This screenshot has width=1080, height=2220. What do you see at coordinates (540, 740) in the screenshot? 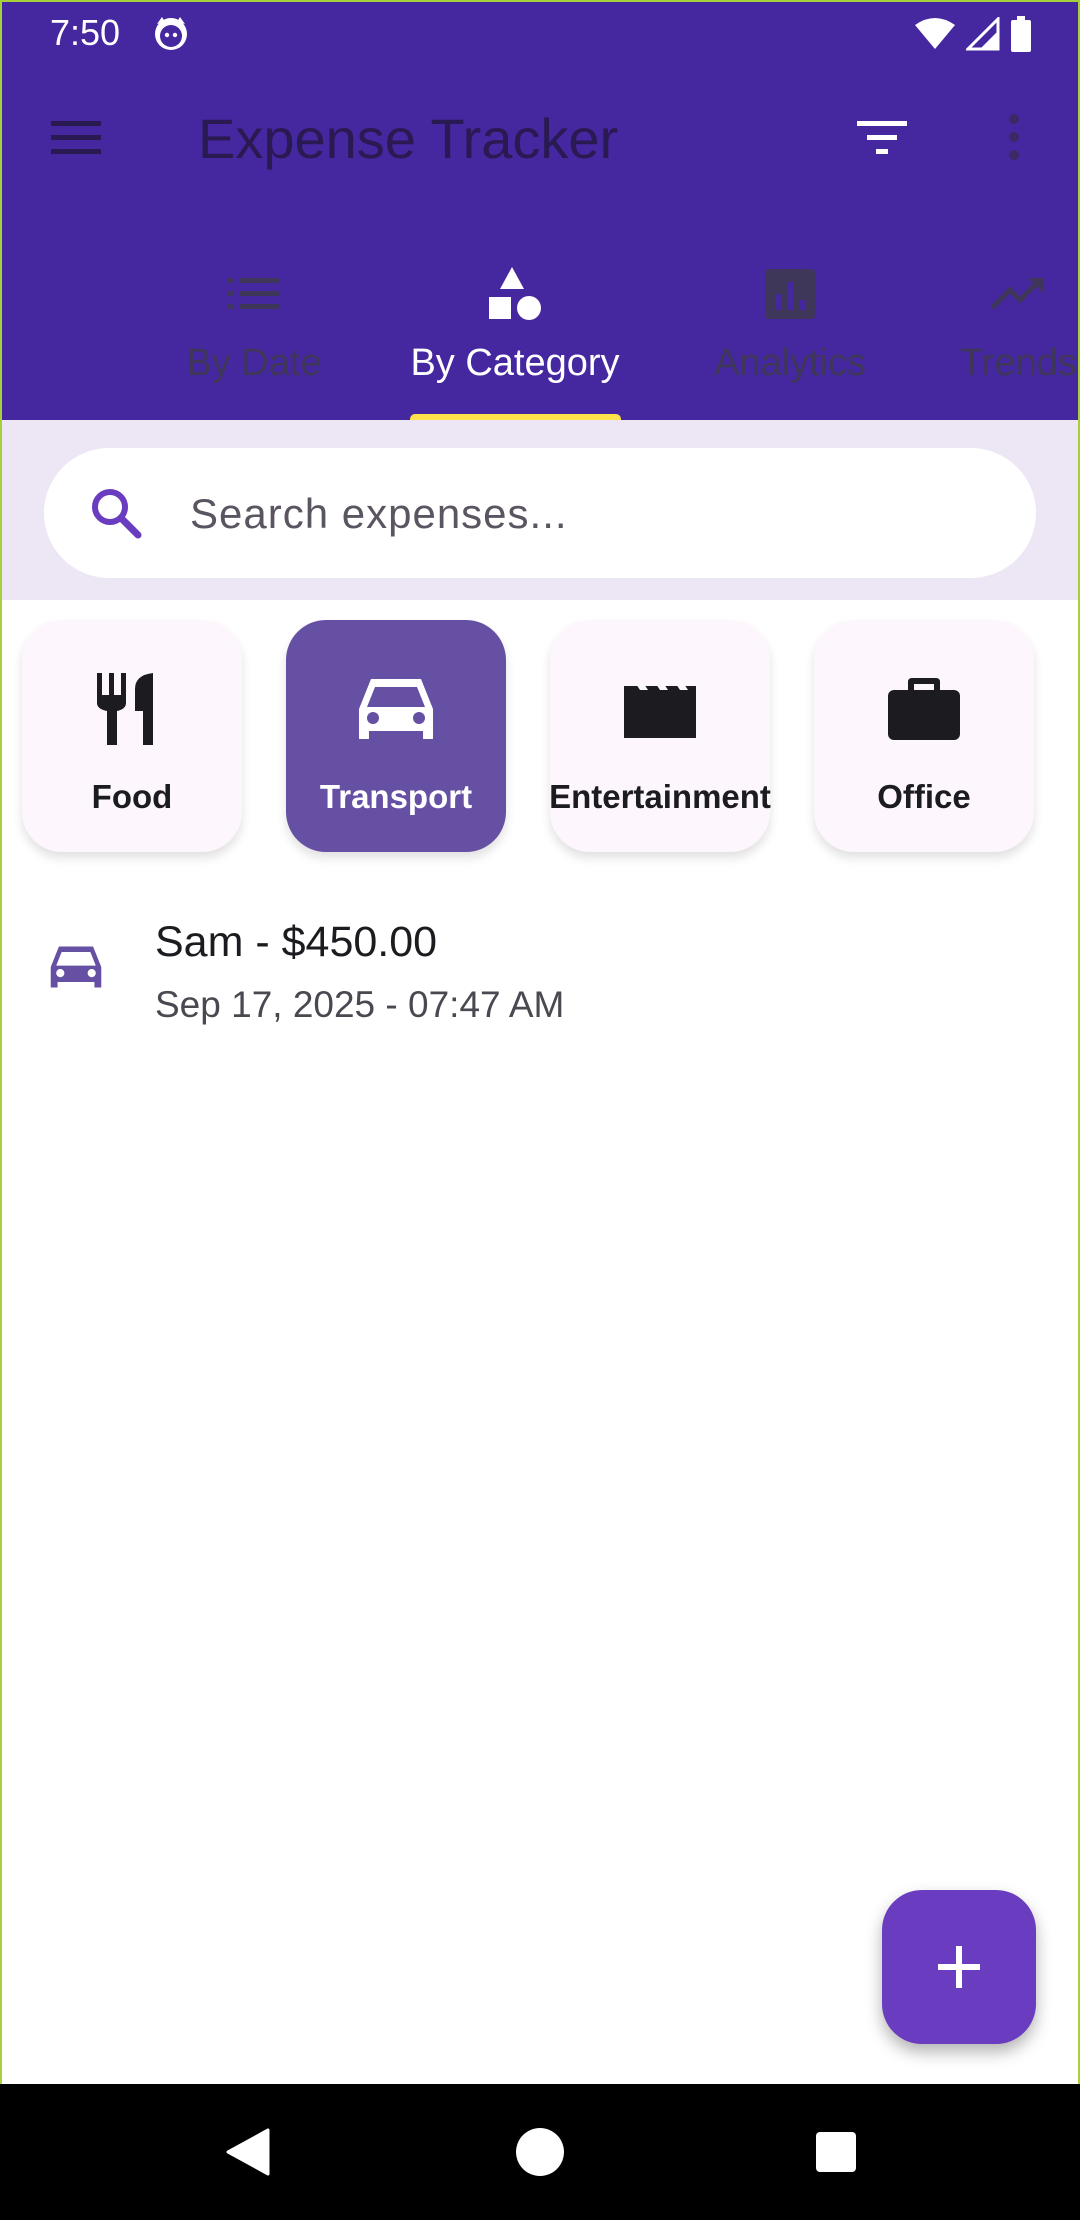
I see `category-chips: Food Transport Entertainment Office` at bounding box center [540, 740].